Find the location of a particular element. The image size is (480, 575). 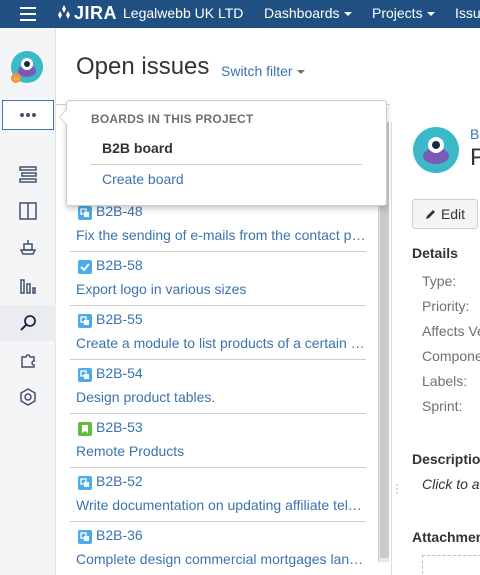

nav-projects: Projects is located at coordinates (403, 13).